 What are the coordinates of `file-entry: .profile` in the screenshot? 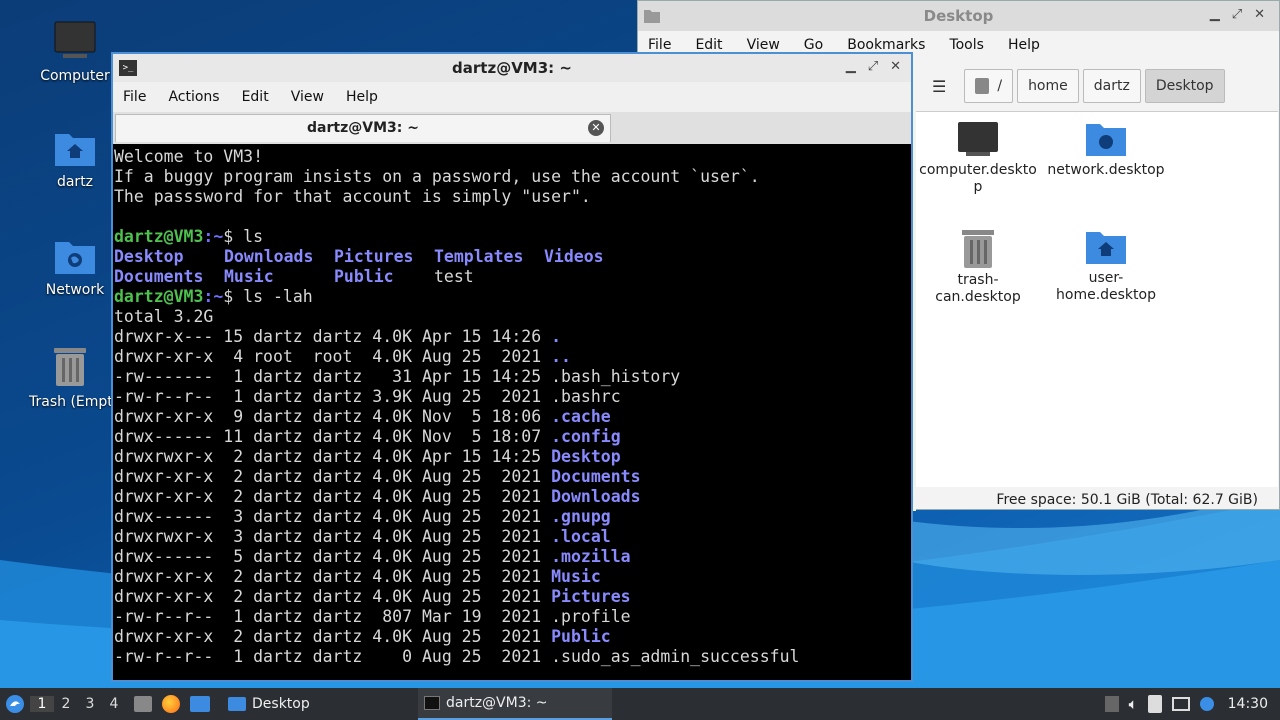 It's located at (591, 616).